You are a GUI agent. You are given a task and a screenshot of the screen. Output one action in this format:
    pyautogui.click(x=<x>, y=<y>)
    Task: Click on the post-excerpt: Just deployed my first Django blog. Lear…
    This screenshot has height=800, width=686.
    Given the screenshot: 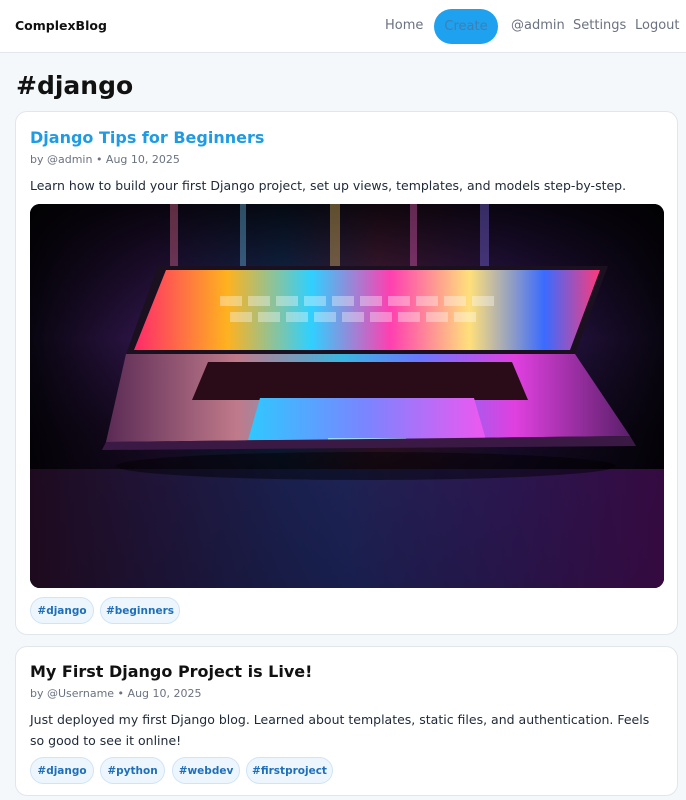 What is the action you would take?
    pyautogui.click(x=340, y=730)
    